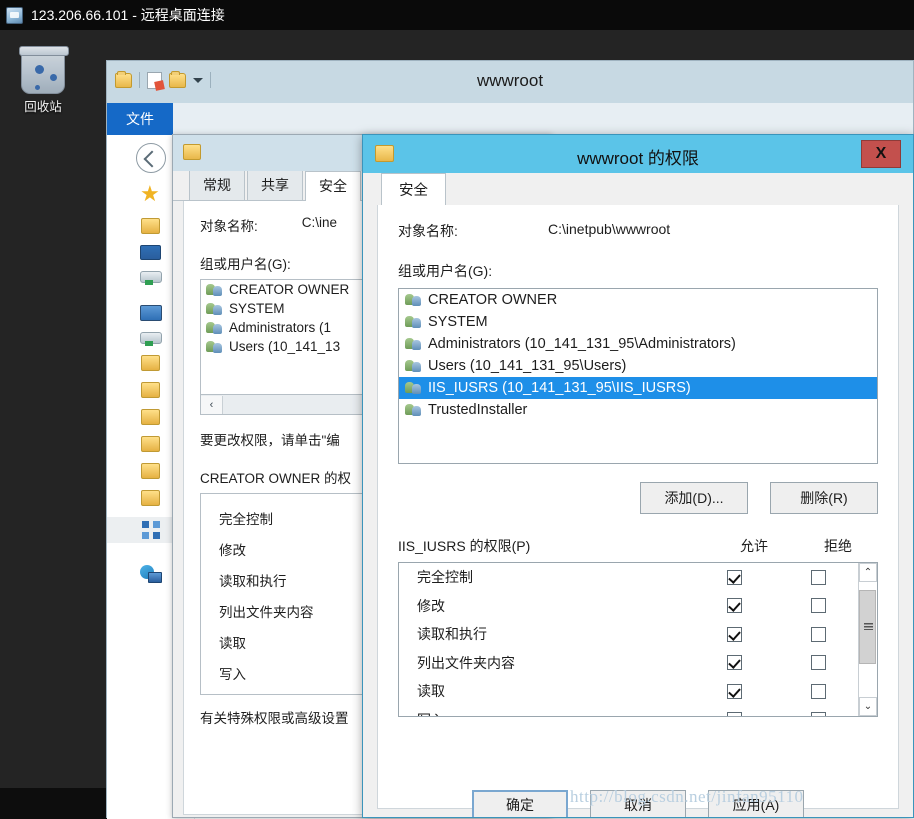  What do you see at coordinates (638, 410) in the screenshot?
I see `list-item: TrustedInstaller` at bounding box center [638, 410].